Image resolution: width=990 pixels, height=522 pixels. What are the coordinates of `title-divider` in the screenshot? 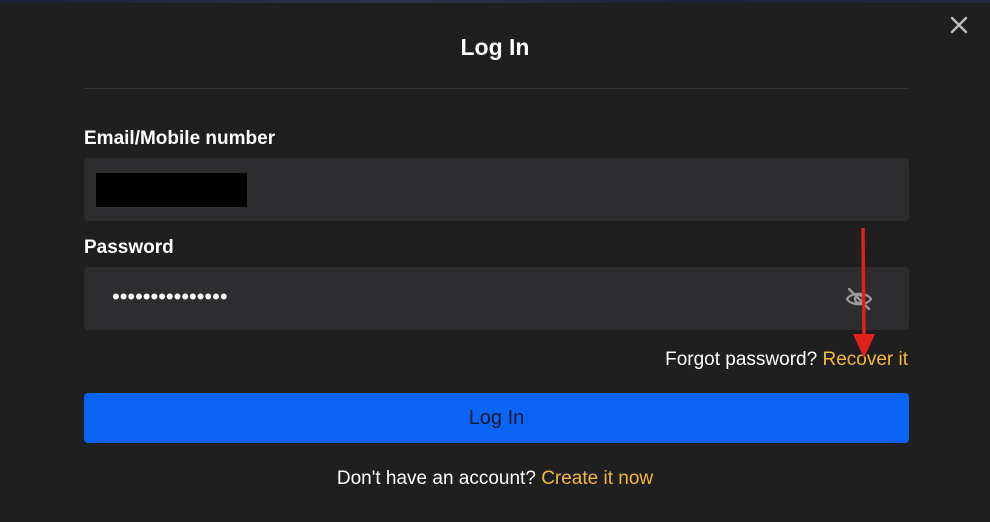 It's located at (496, 88).